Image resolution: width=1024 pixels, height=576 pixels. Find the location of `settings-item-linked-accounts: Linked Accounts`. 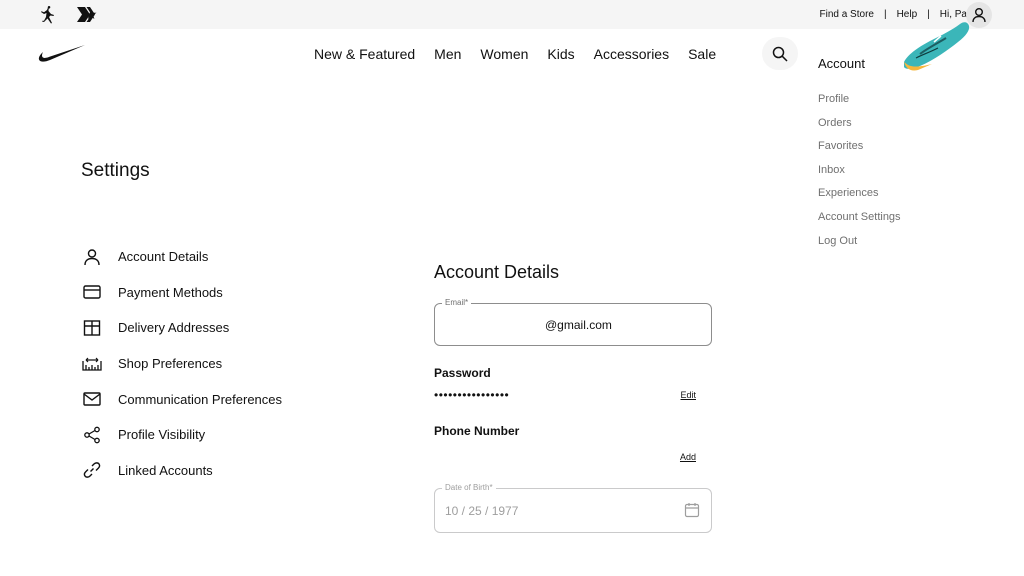

settings-item-linked-accounts: Linked Accounts is located at coordinates (181, 471).